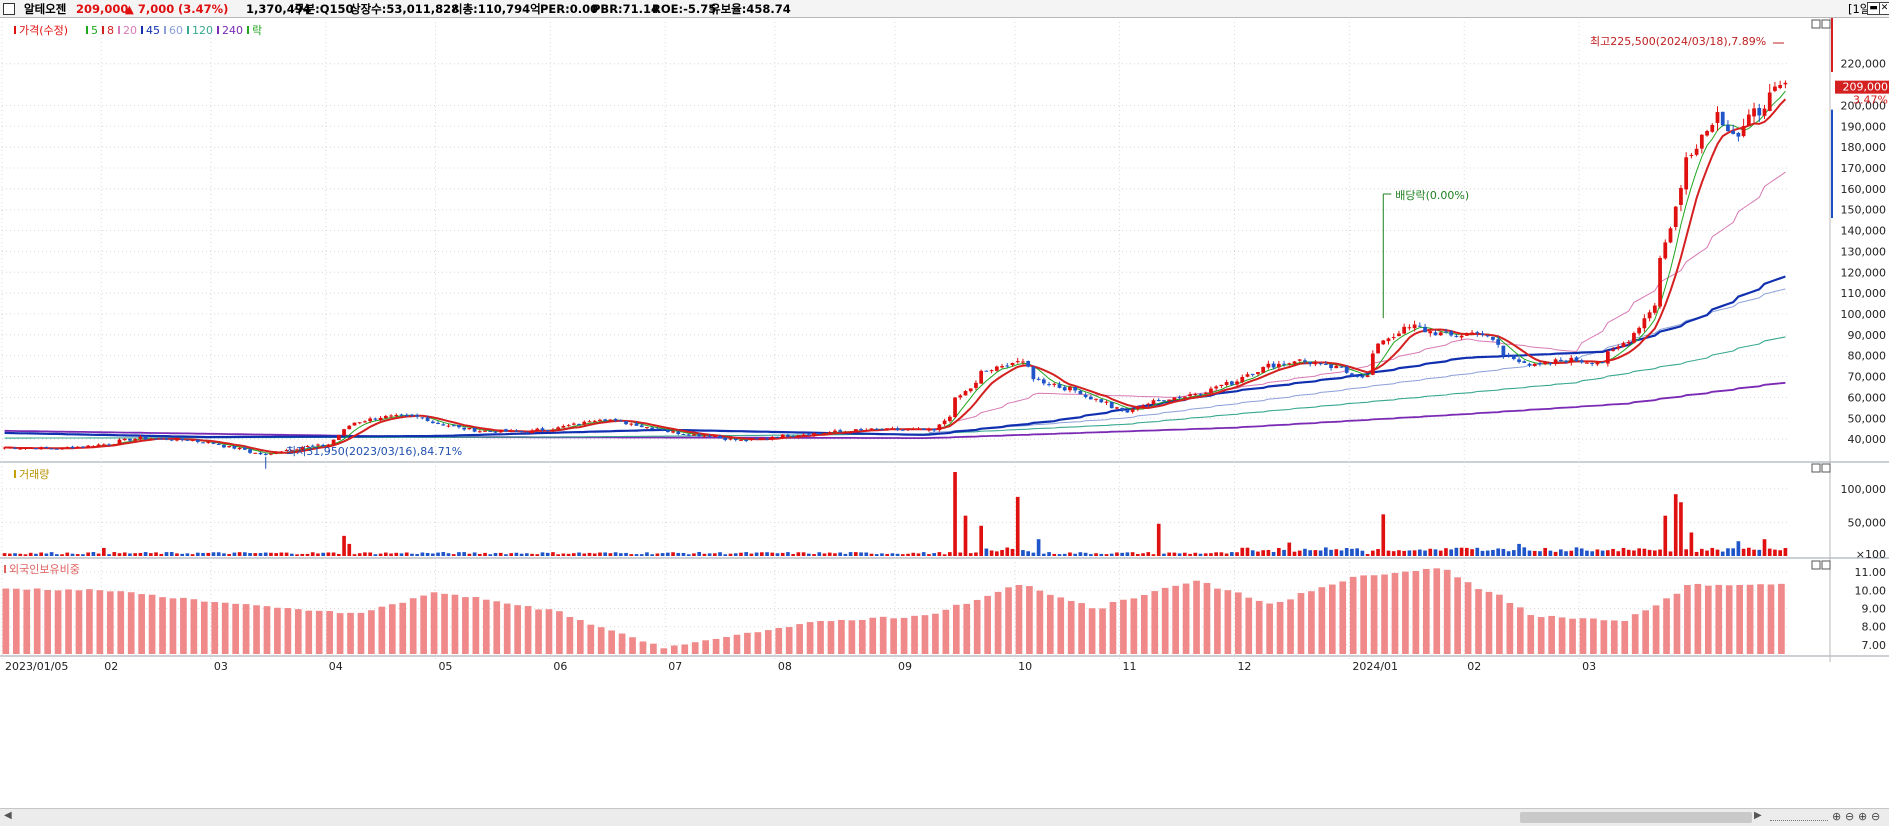  What do you see at coordinates (1849, 816) in the screenshot?
I see `zoom-out-icon: ⊖` at bounding box center [1849, 816].